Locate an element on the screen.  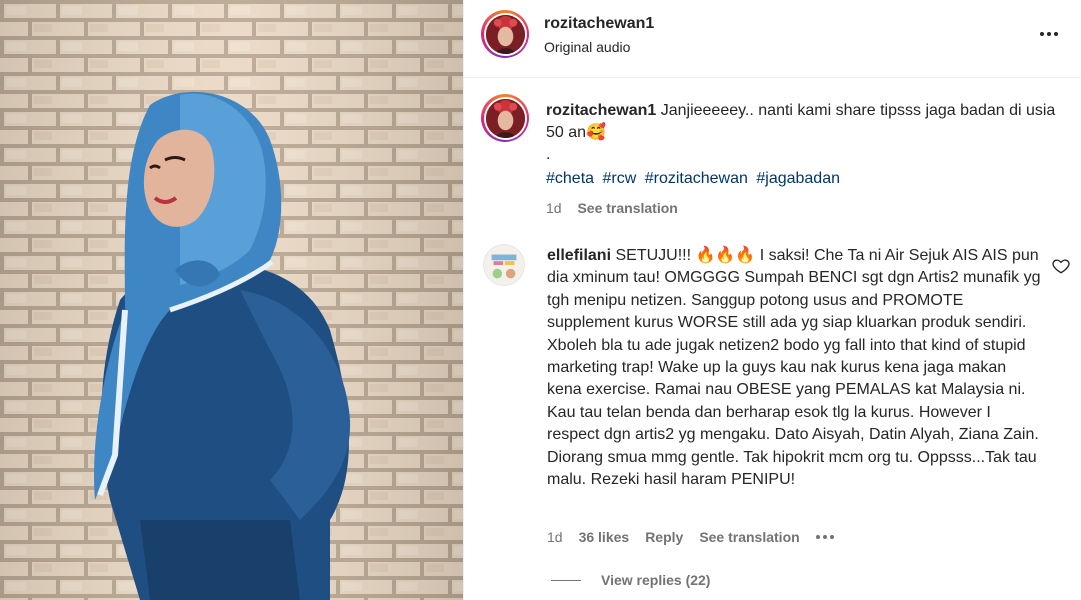
more-options-icon is located at coordinates (1049, 34).